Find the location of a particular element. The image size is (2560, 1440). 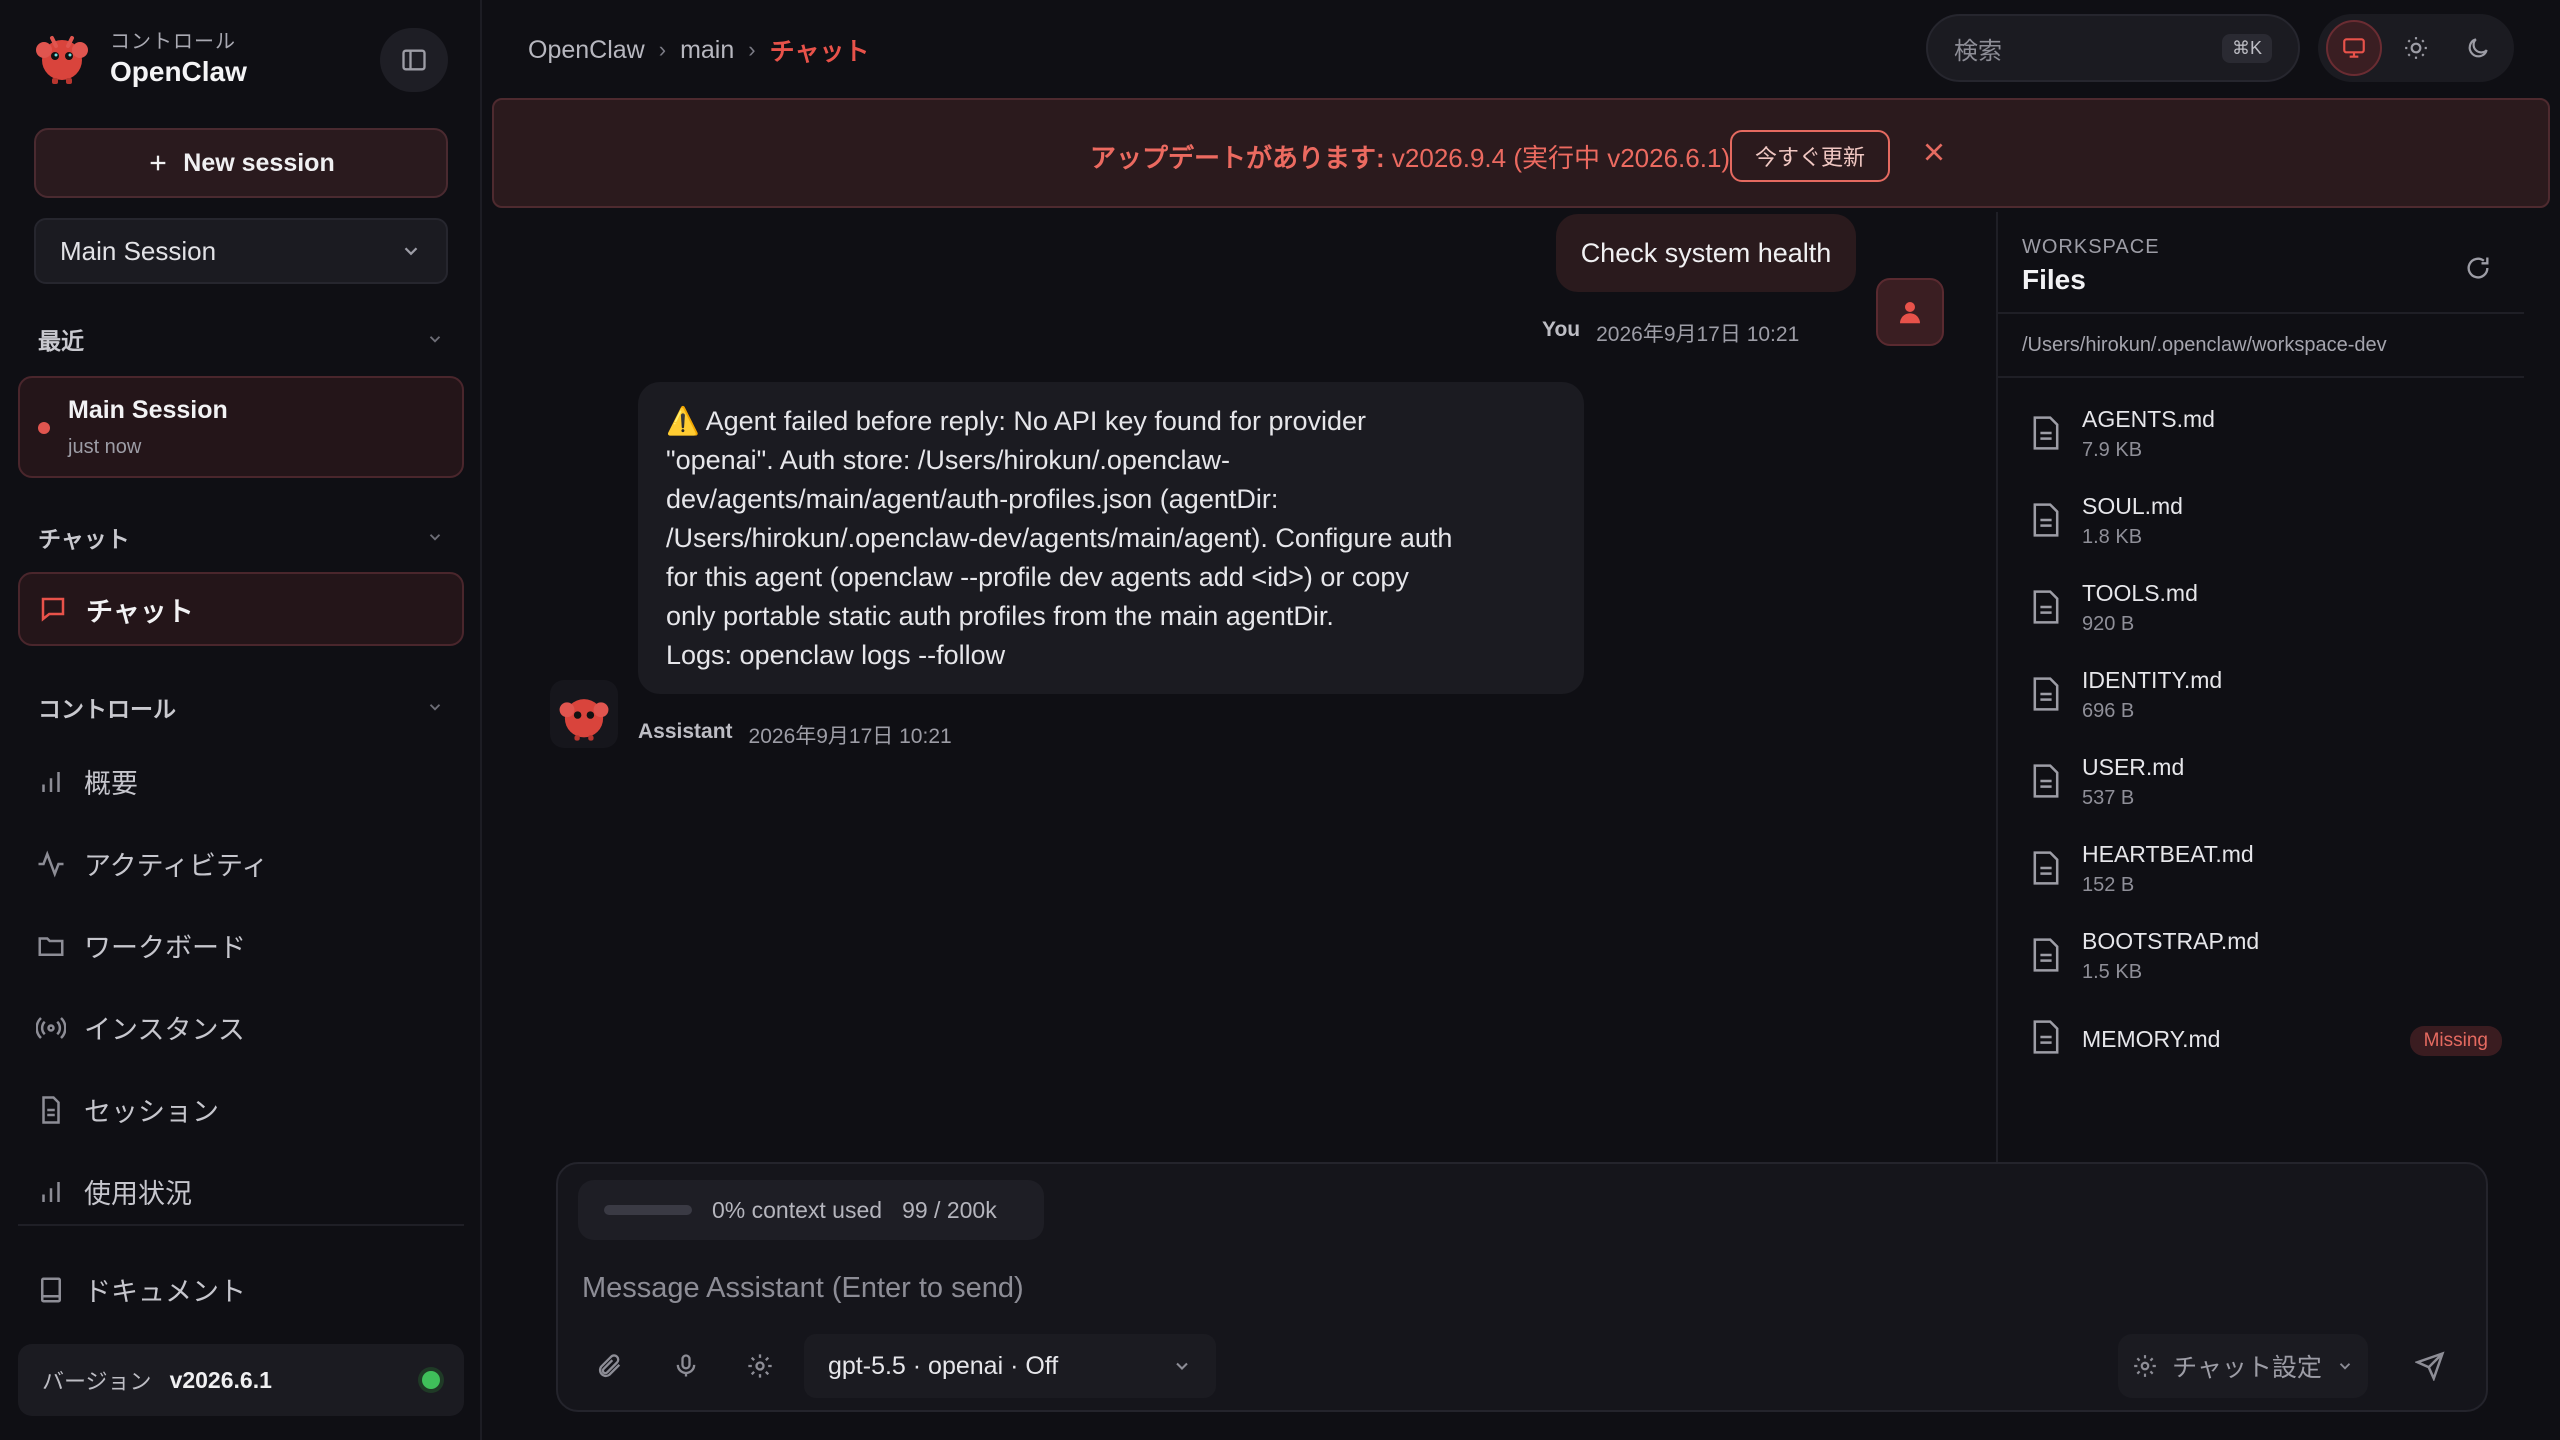

sidebar-item-label: 使用状況 is located at coordinates (138, 1194).